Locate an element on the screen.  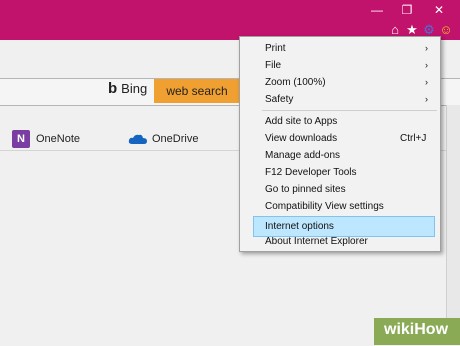
onedrive-label: OneDrive is located at coordinates (175, 139).